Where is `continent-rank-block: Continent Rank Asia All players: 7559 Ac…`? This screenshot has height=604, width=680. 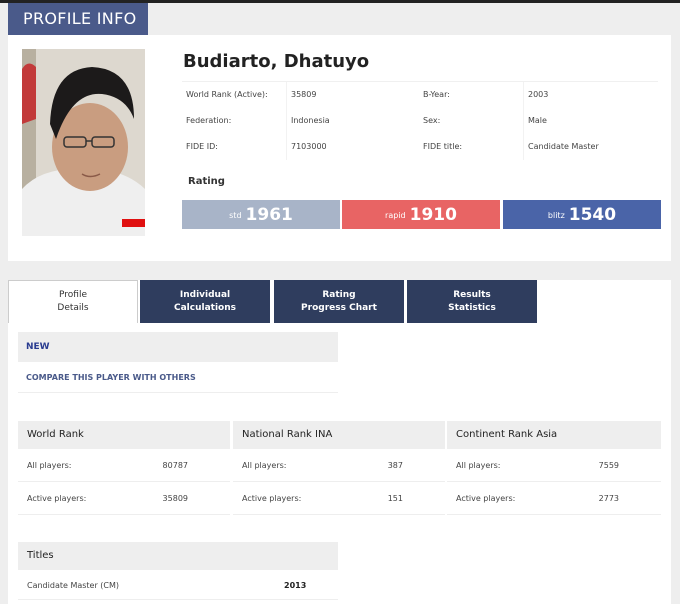
continent-rank-block: Continent Rank Asia All players: 7559 Ac… is located at coordinates (554, 468).